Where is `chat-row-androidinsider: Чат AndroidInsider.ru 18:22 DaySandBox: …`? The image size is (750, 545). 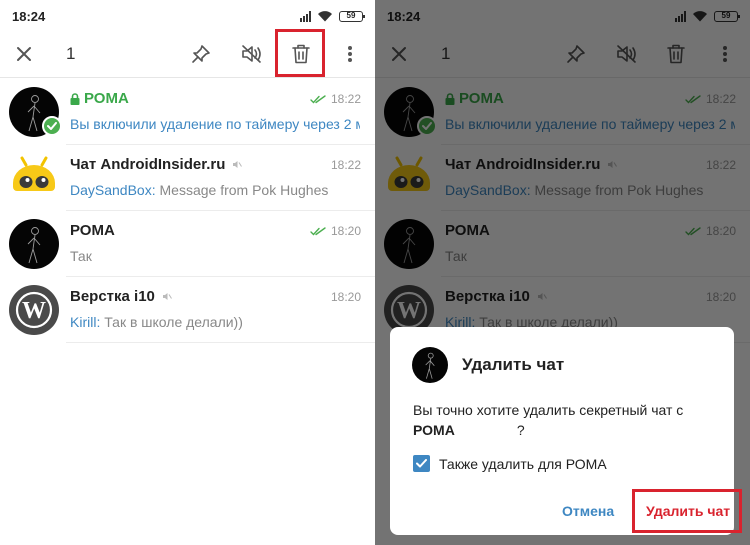
chat-row-androidinsider: Чат AndroidInsider.ru 18:22 DaySandBox: … is located at coordinates (187, 178).